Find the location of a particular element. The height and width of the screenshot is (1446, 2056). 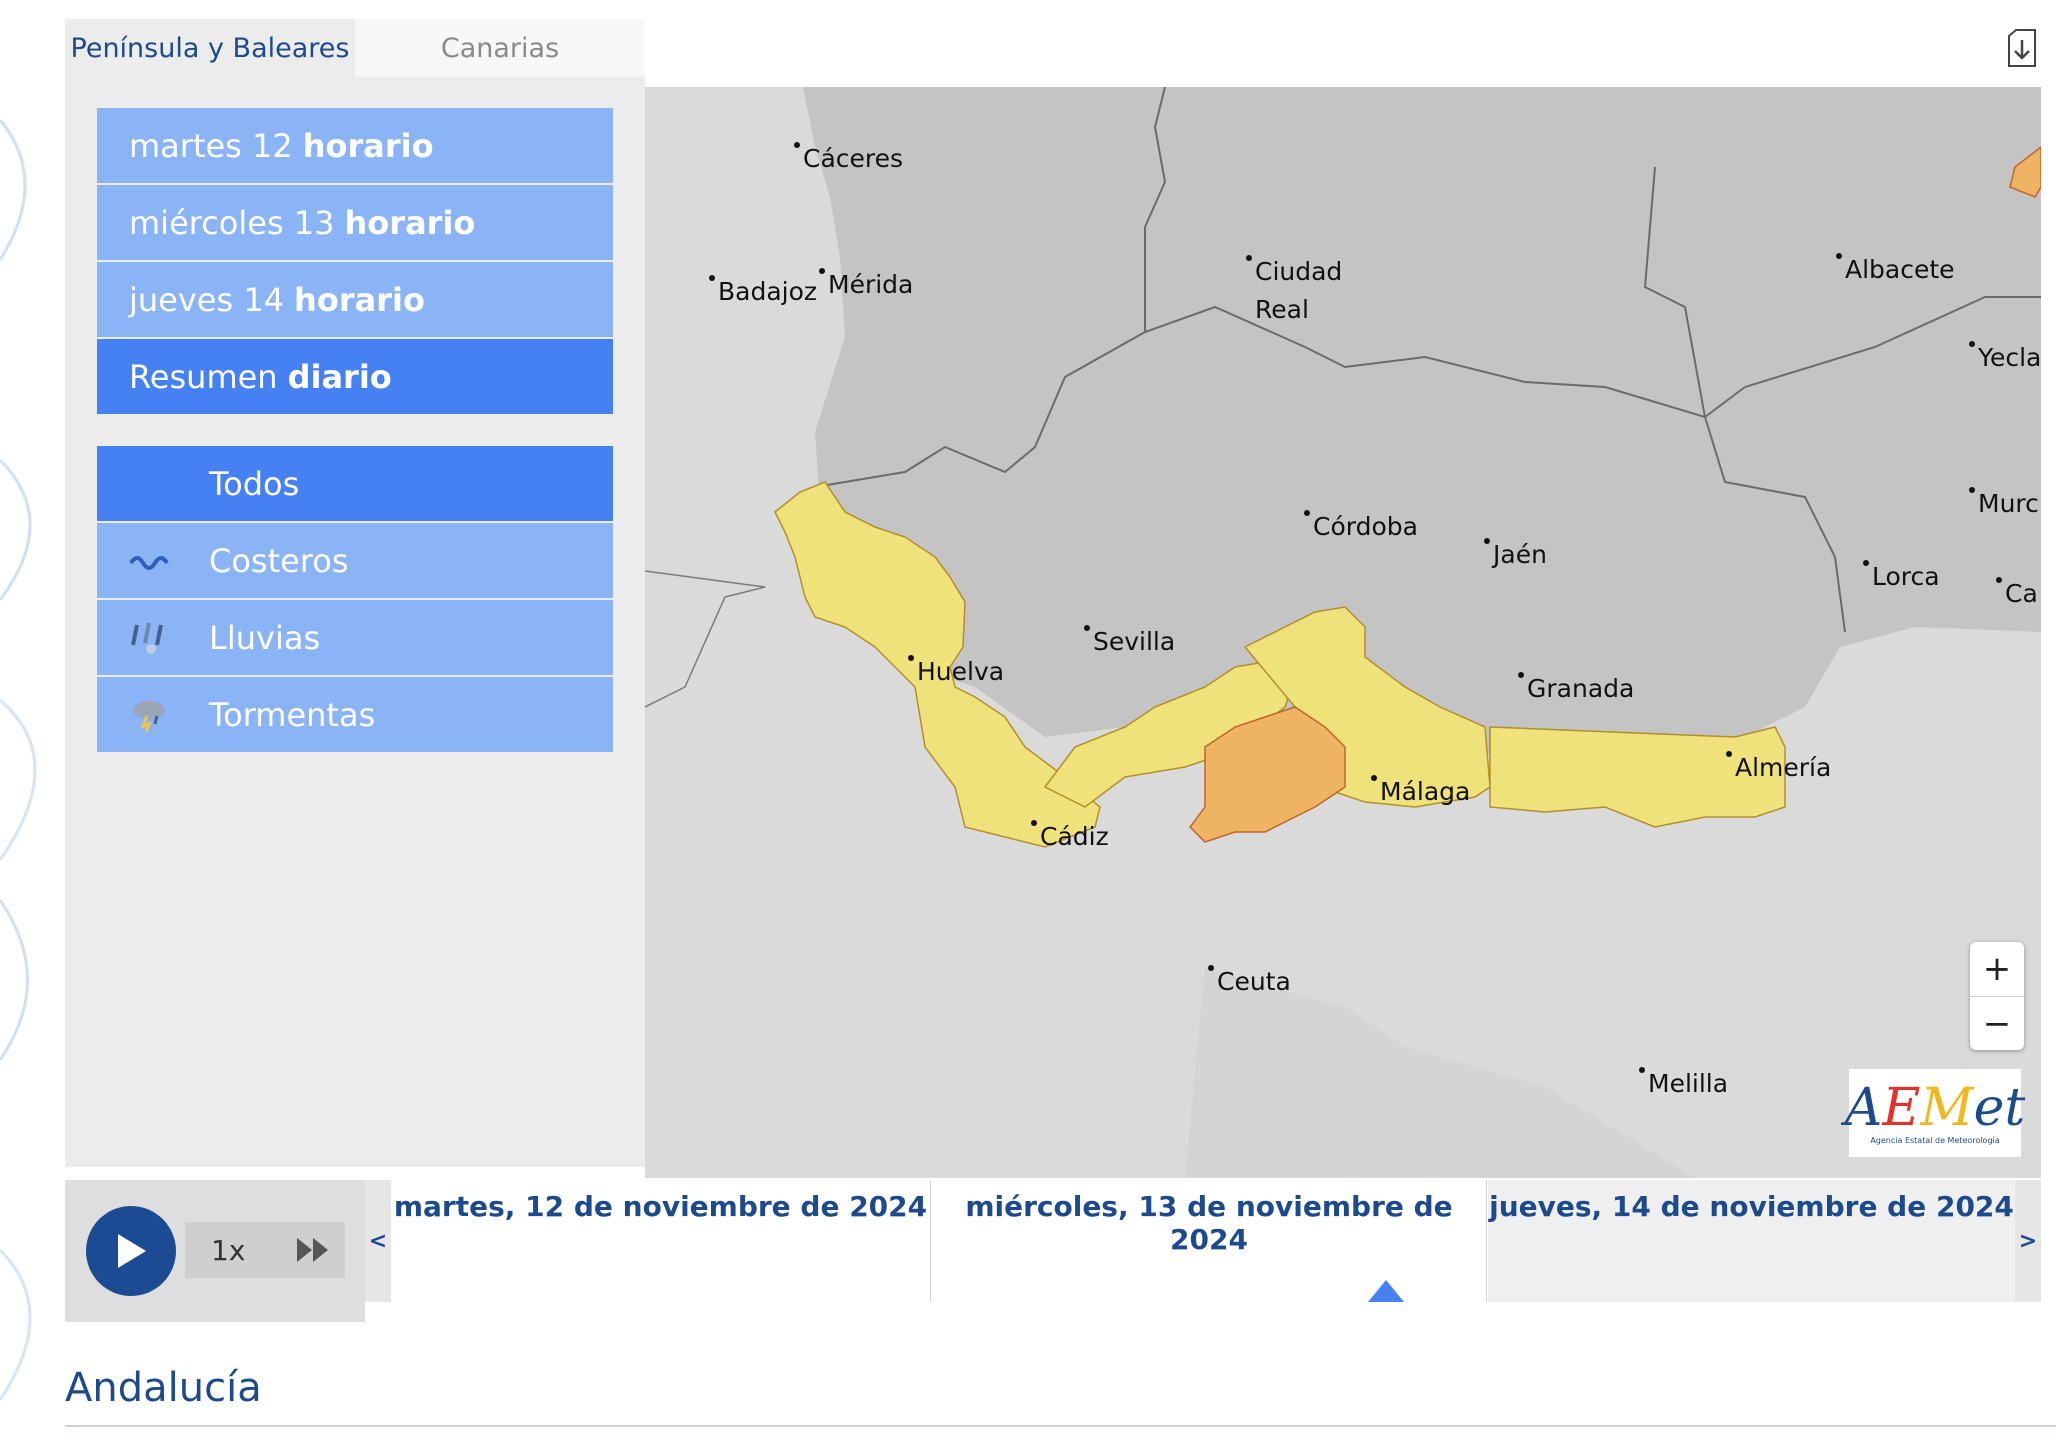

play-icon is located at coordinates (132, 1251).